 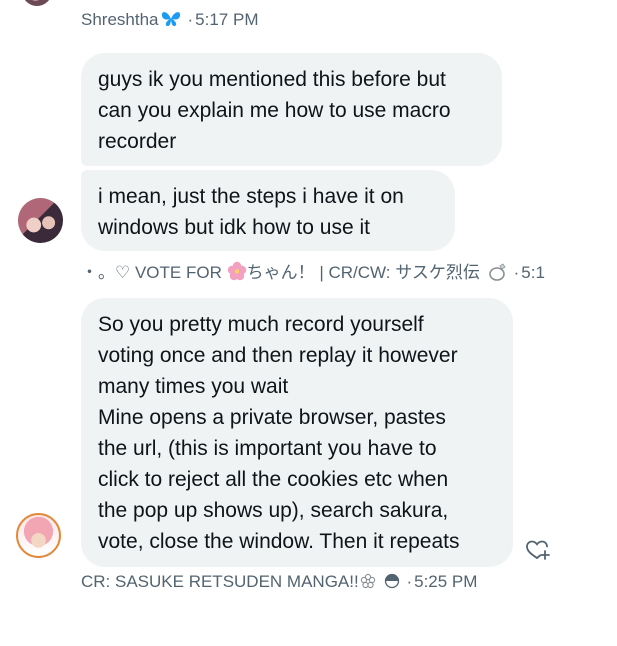 What do you see at coordinates (363, 272) in the screenshot?
I see `sender-name-suffix: ちゃん！ | CR/CW: サスケ烈伝` at bounding box center [363, 272].